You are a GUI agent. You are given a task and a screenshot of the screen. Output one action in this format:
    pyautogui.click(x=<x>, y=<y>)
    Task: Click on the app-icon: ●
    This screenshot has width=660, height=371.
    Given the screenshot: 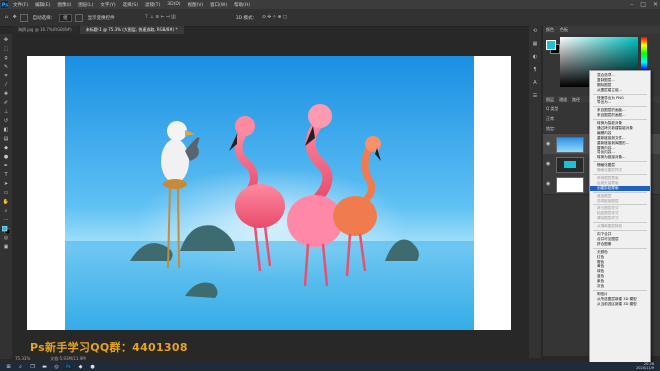 What is the action you would take?
    pyautogui.click(x=92, y=367)
    